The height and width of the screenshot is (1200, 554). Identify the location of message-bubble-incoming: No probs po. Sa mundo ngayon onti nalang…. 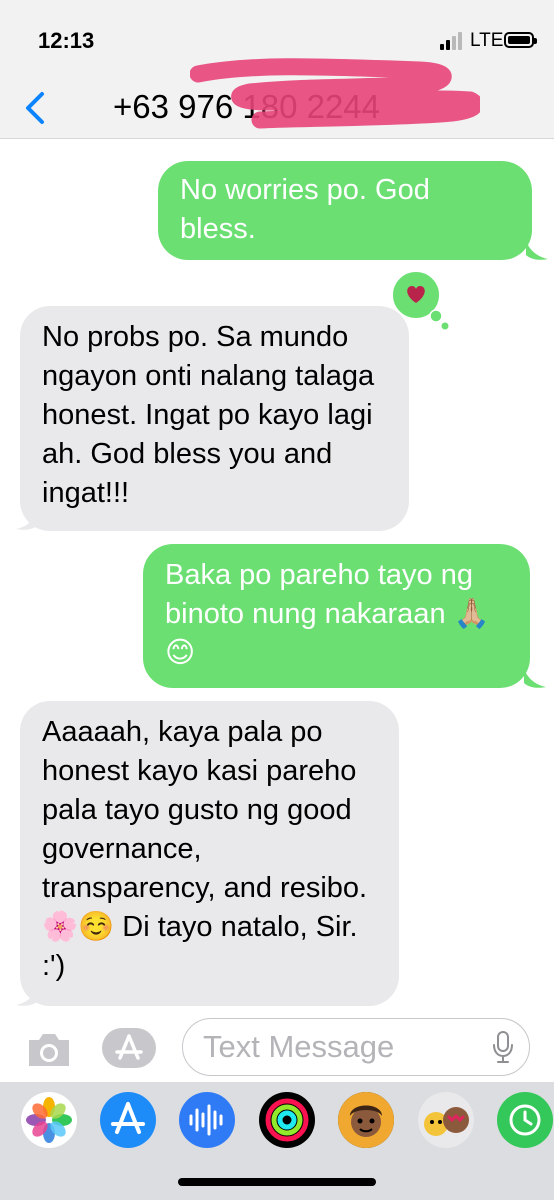
(214, 418).